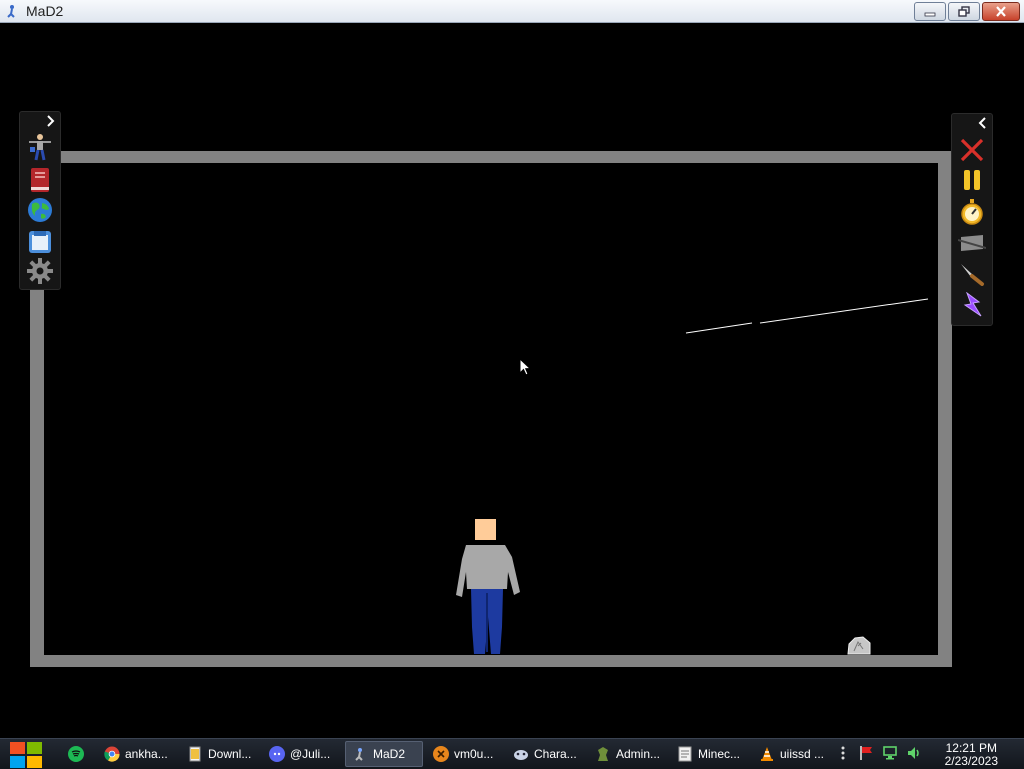  What do you see at coordinates (971, 761) in the screenshot?
I see `clock-date: 2/23/2023` at bounding box center [971, 761].